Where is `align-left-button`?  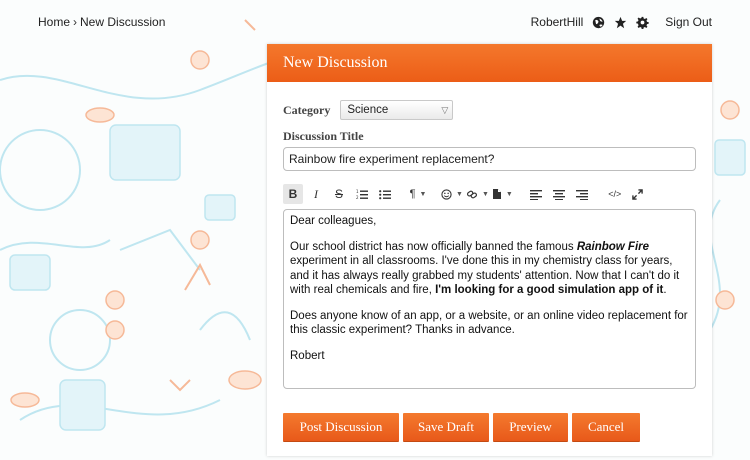 align-left-button is located at coordinates (536, 194).